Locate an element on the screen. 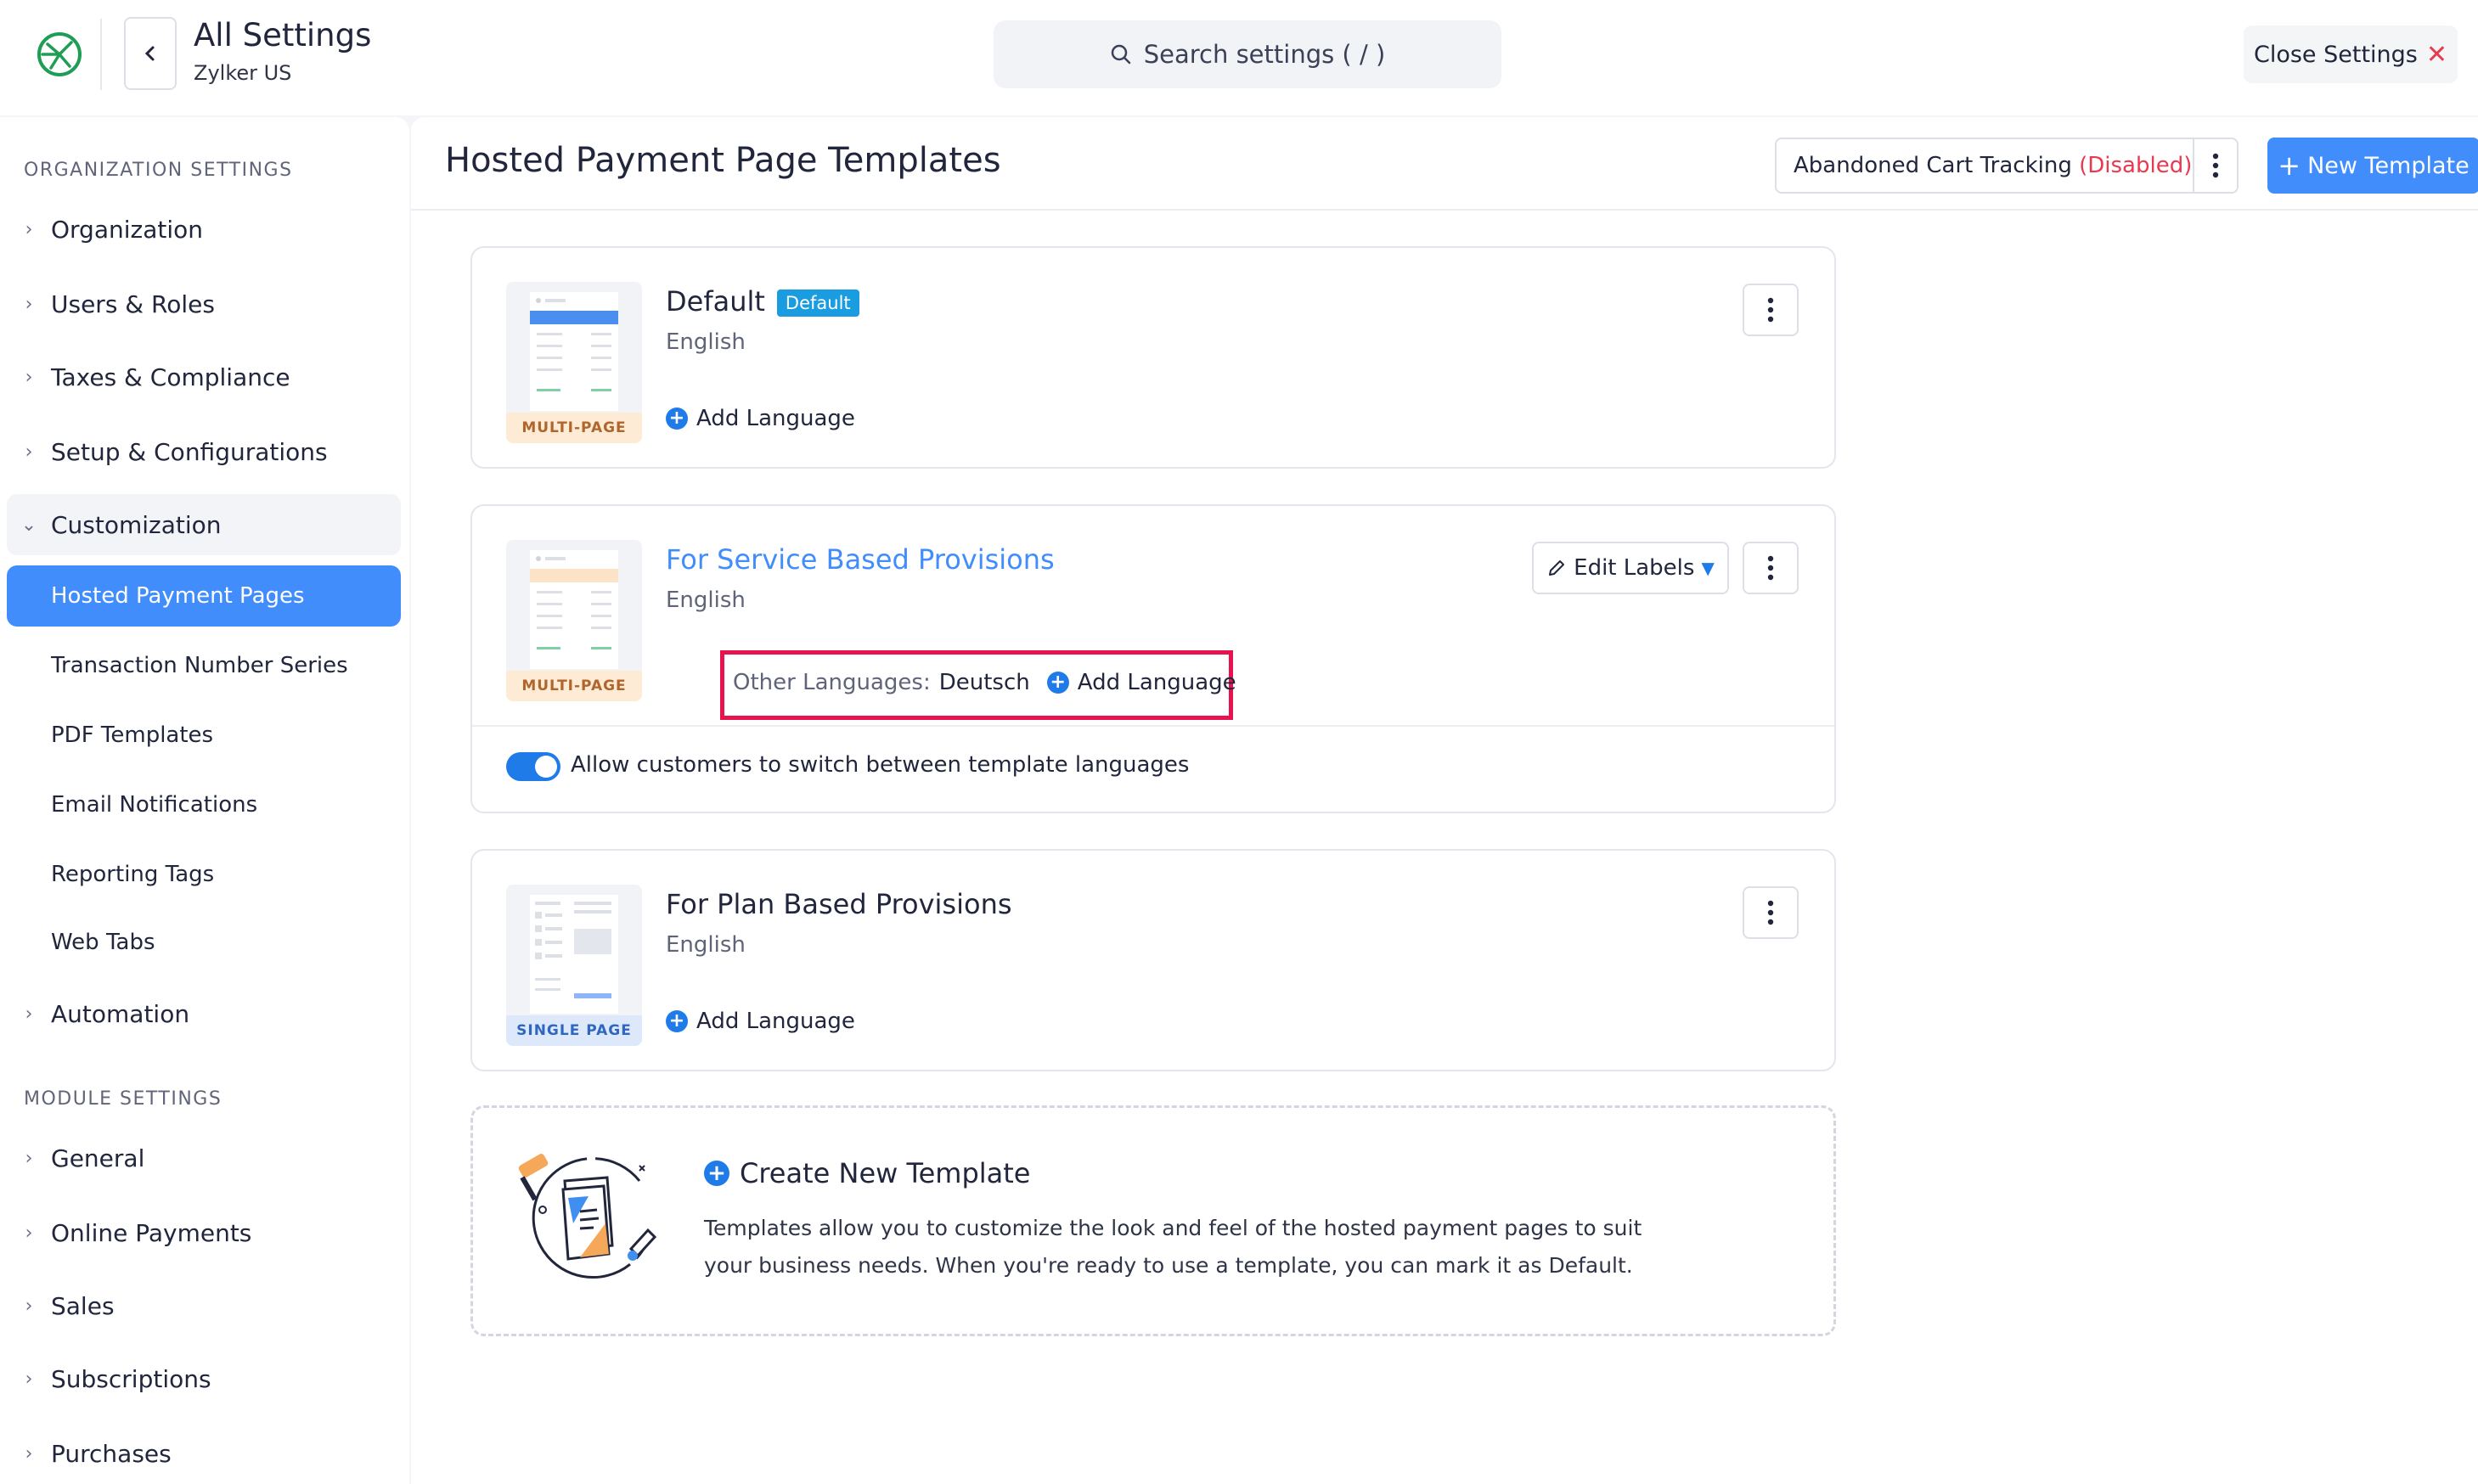  abandoned-cart-text: Abandoned Cart Tracking is located at coordinates (1933, 165).